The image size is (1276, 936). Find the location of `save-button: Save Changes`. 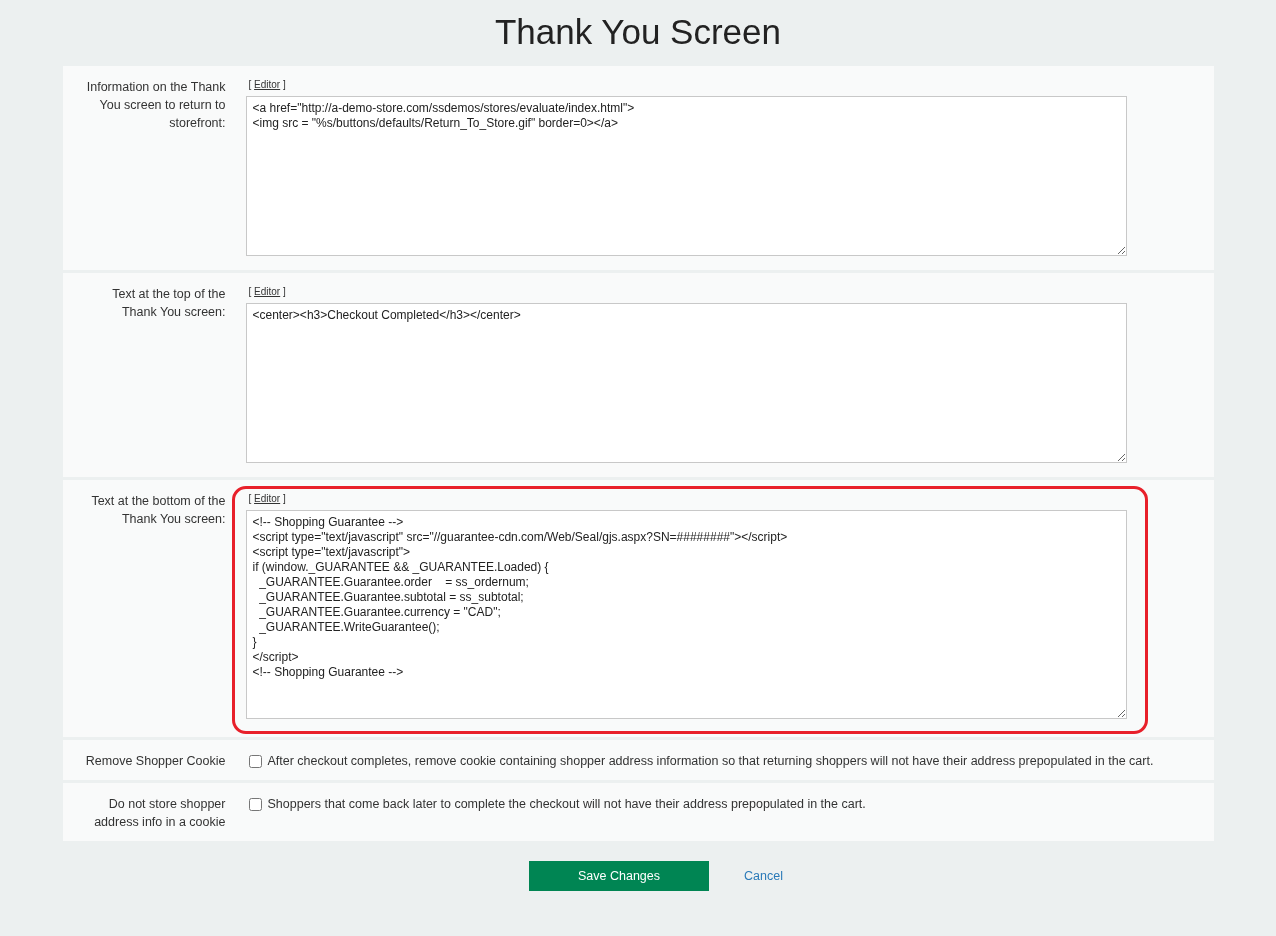

save-button: Save Changes is located at coordinates (619, 876).